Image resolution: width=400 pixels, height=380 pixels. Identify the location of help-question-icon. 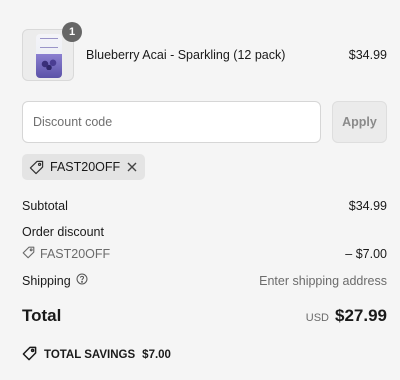
(82, 280).